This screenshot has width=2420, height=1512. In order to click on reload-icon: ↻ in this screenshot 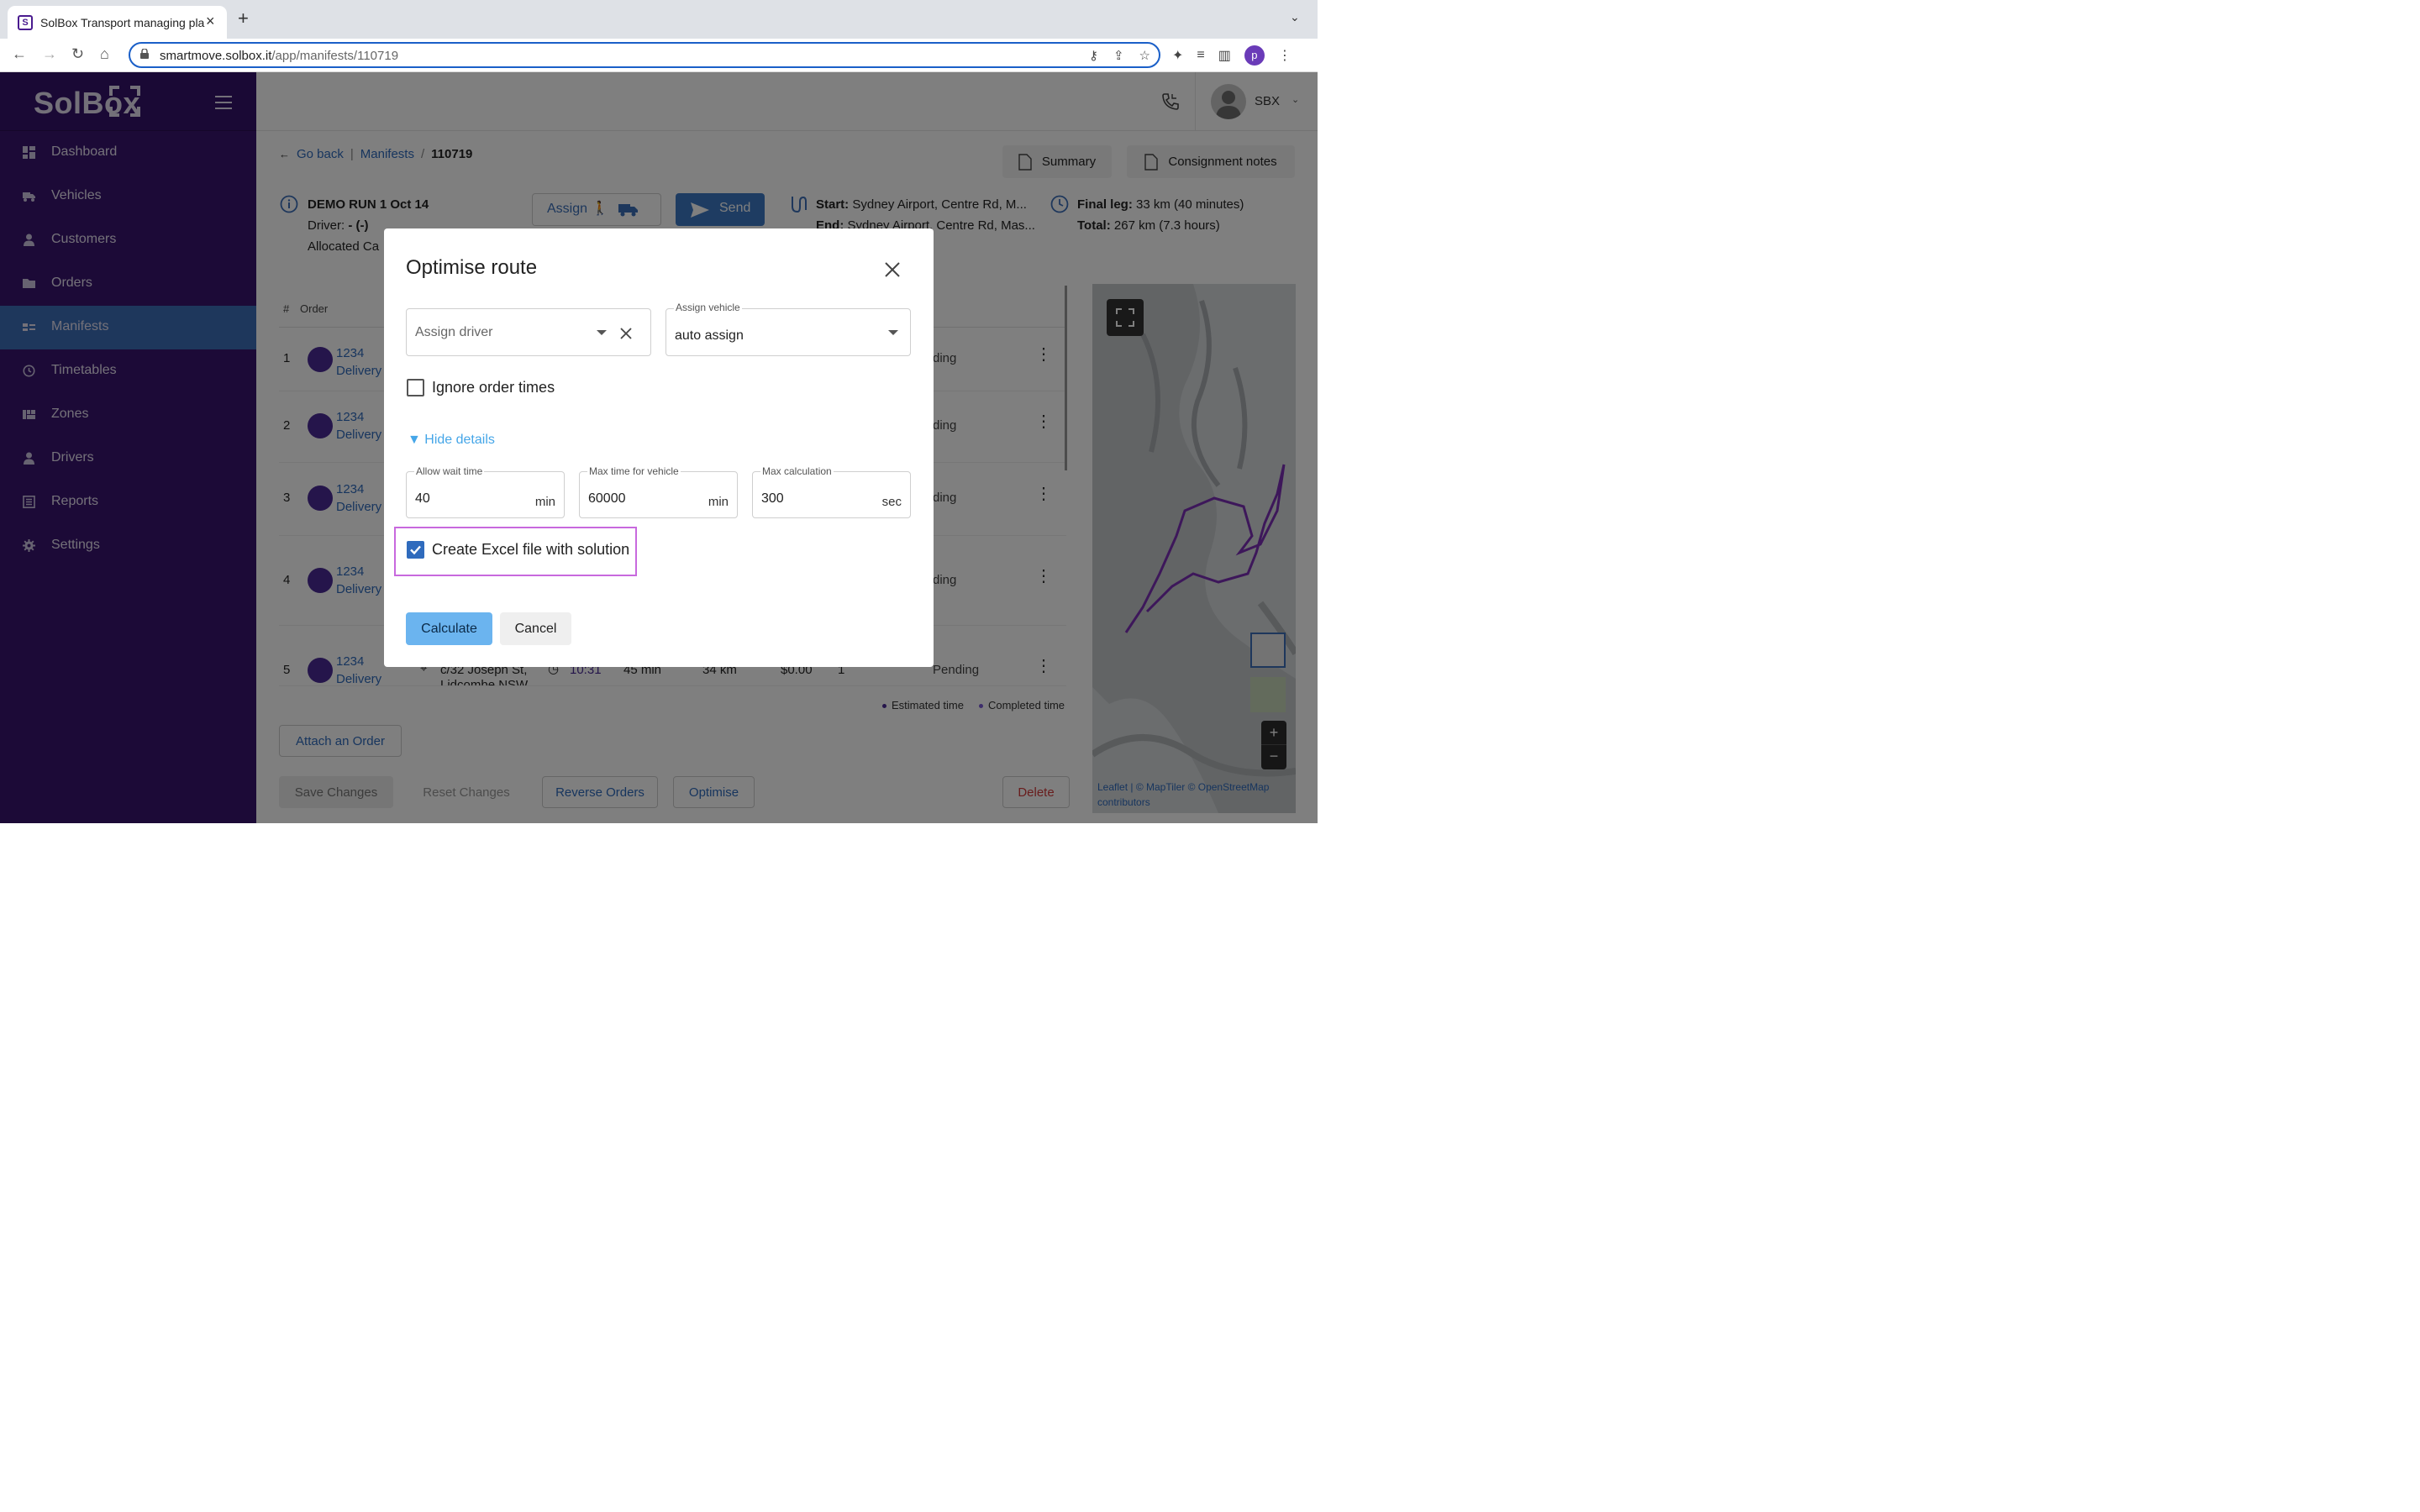, I will do `click(77, 54)`.